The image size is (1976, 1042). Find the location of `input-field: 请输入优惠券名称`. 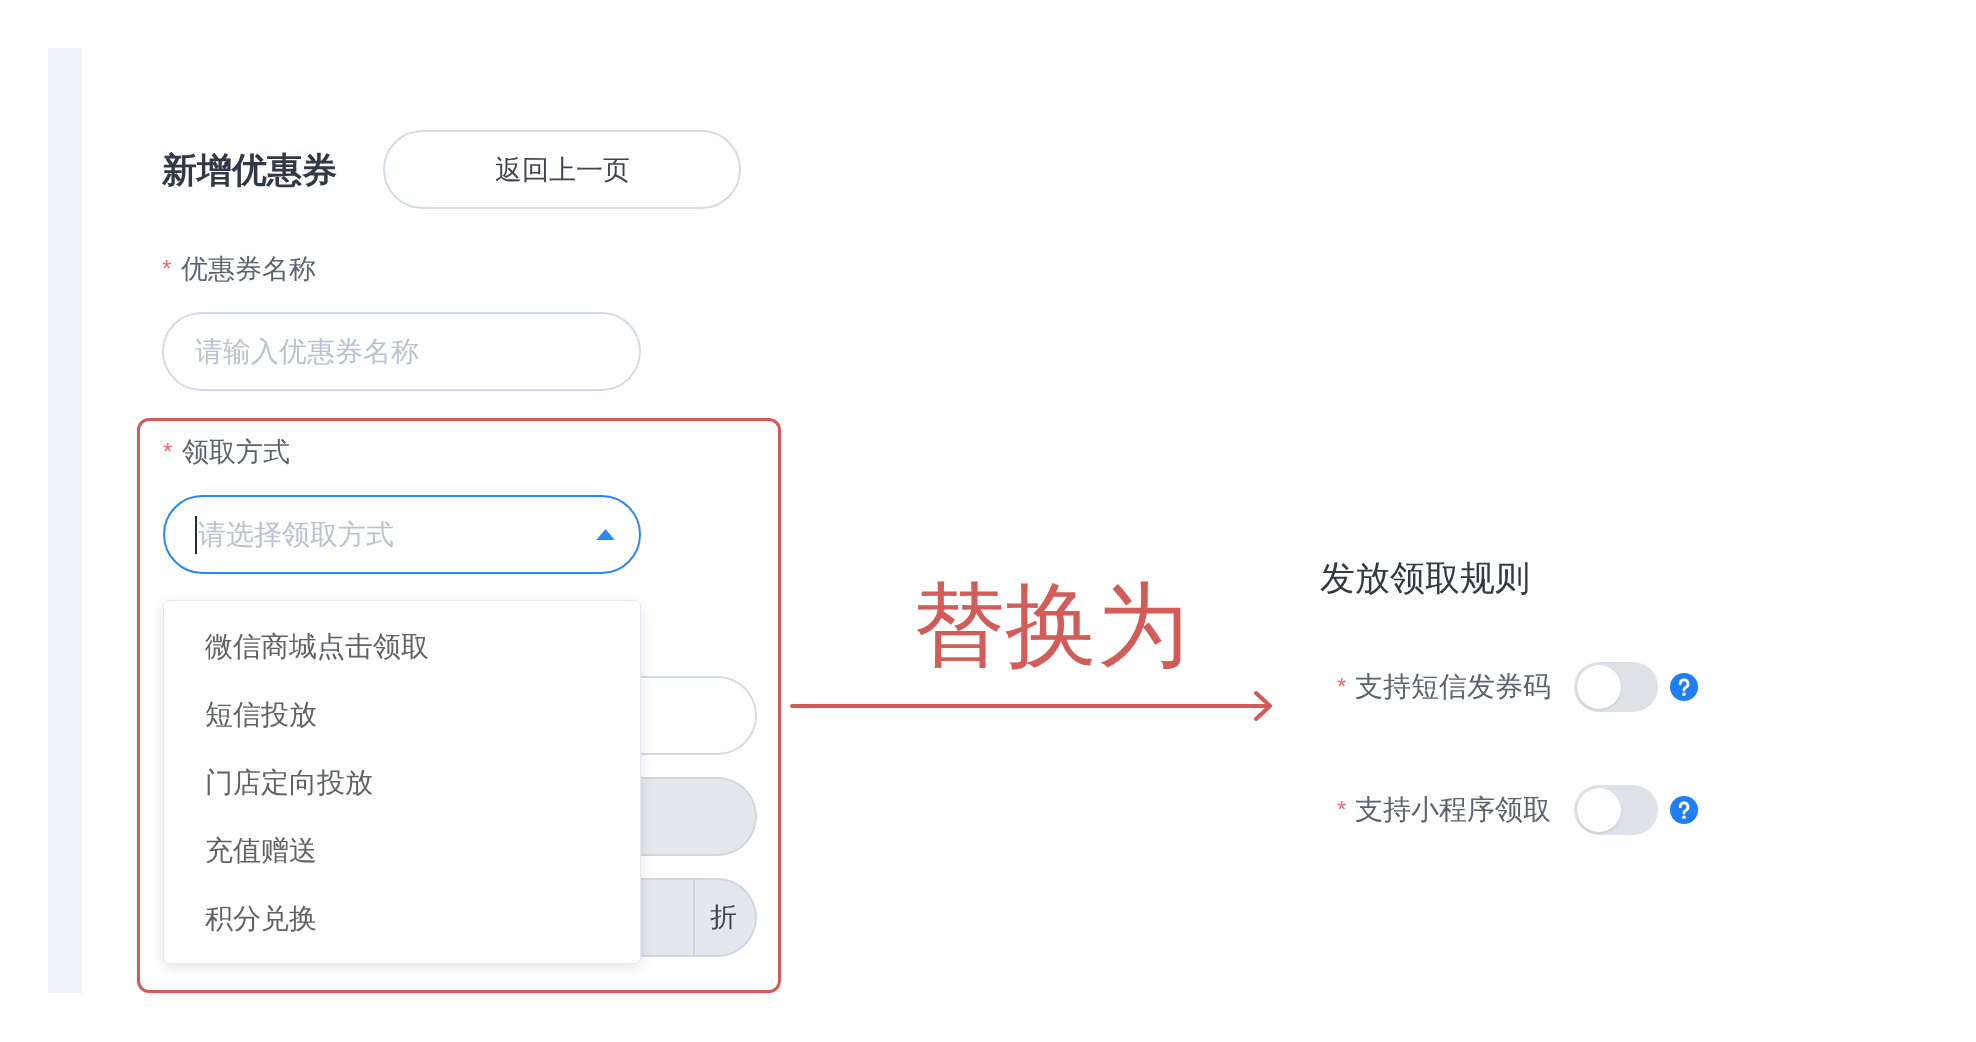

input-field: 请输入优惠券名称 is located at coordinates (401, 351).